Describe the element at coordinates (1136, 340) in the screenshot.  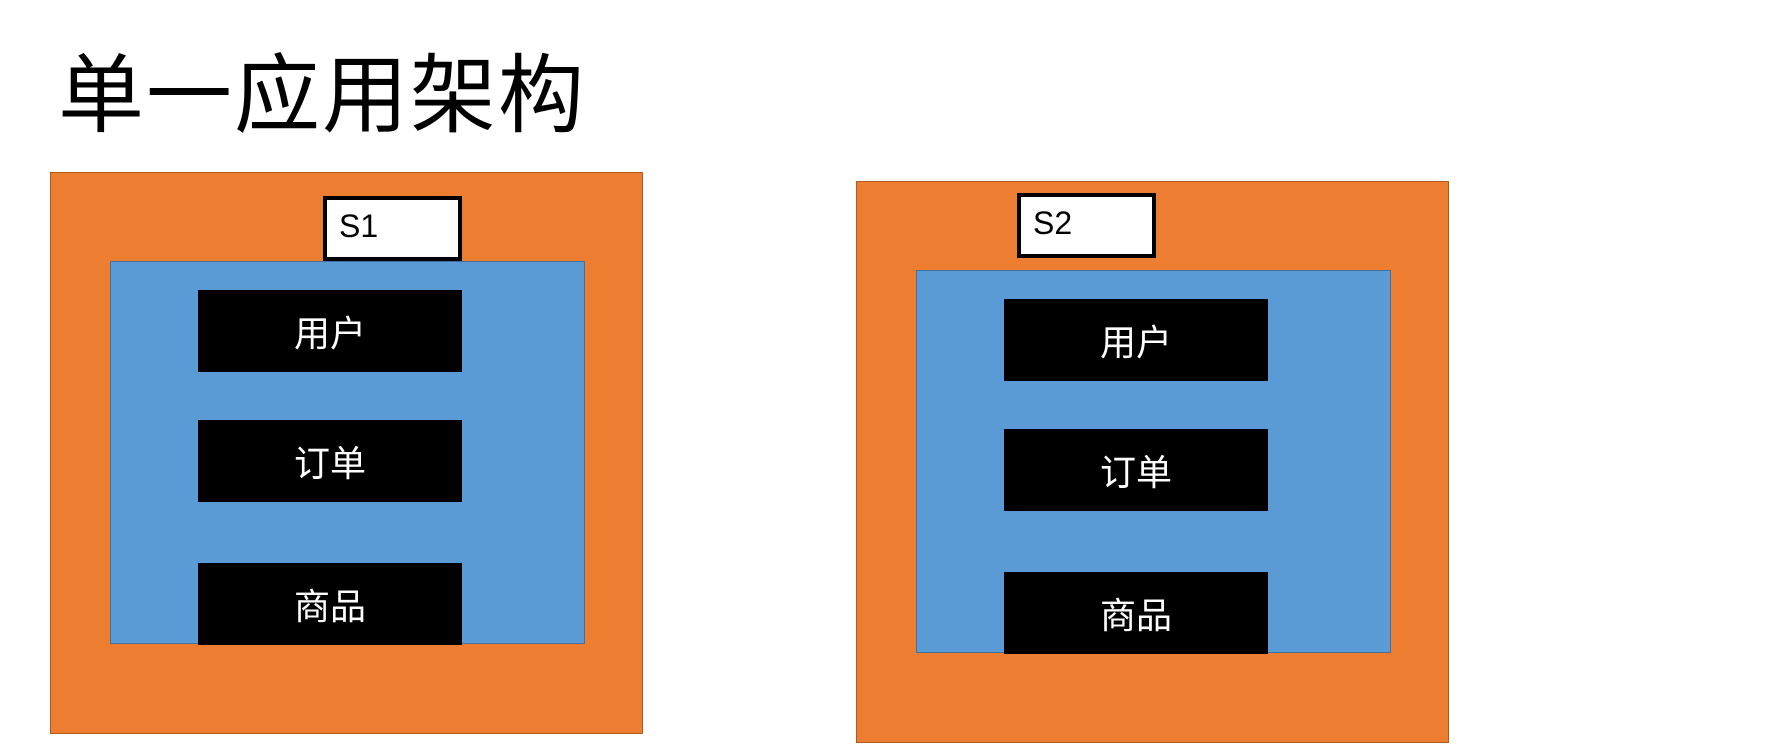
I see `module-user-s2: 用户` at that location.